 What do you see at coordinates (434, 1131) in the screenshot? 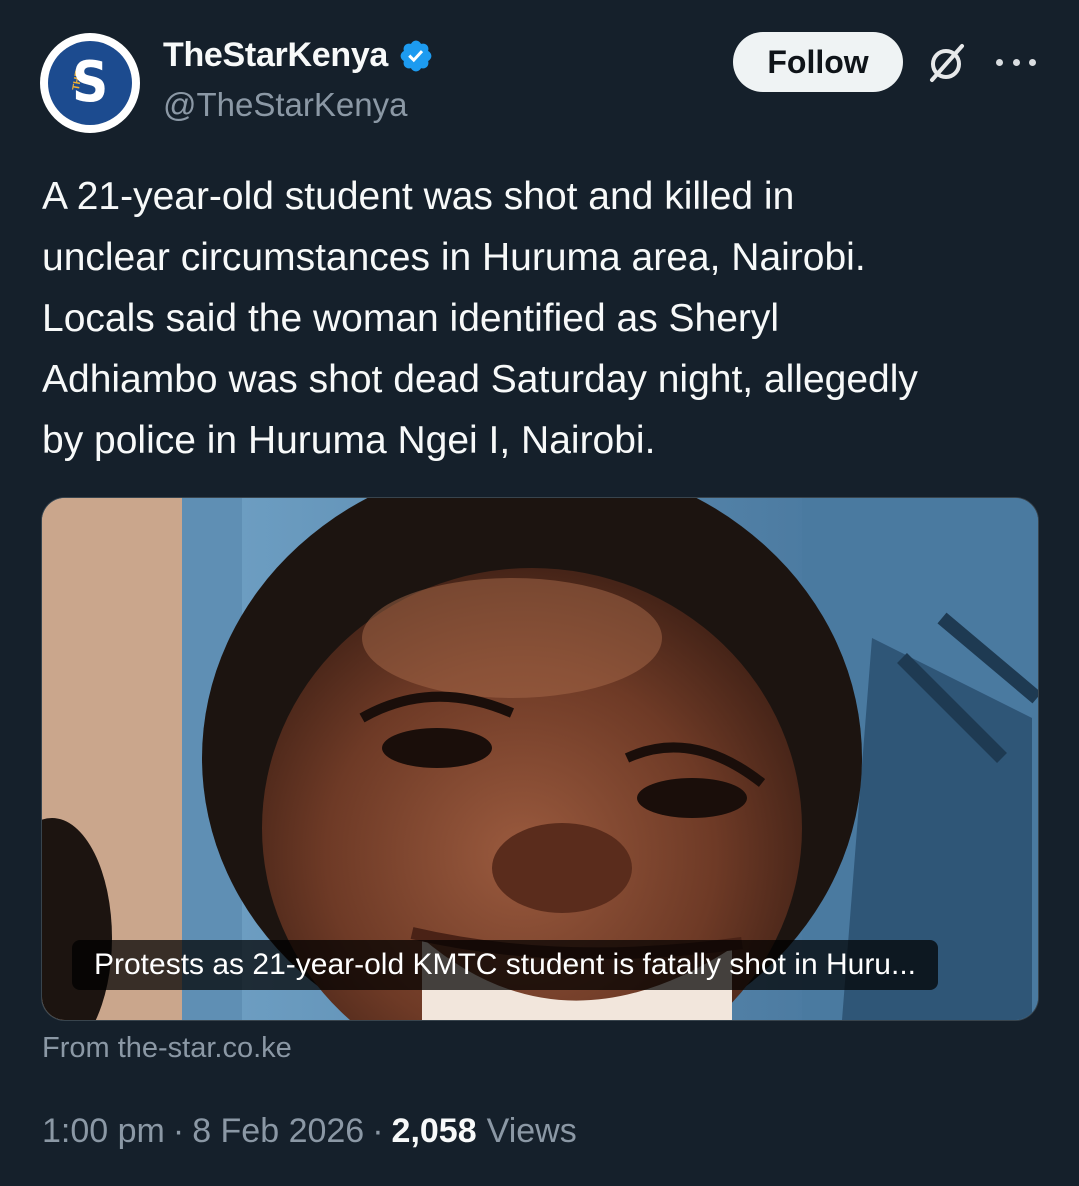
I see `views-count: 2,058` at bounding box center [434, 1131].